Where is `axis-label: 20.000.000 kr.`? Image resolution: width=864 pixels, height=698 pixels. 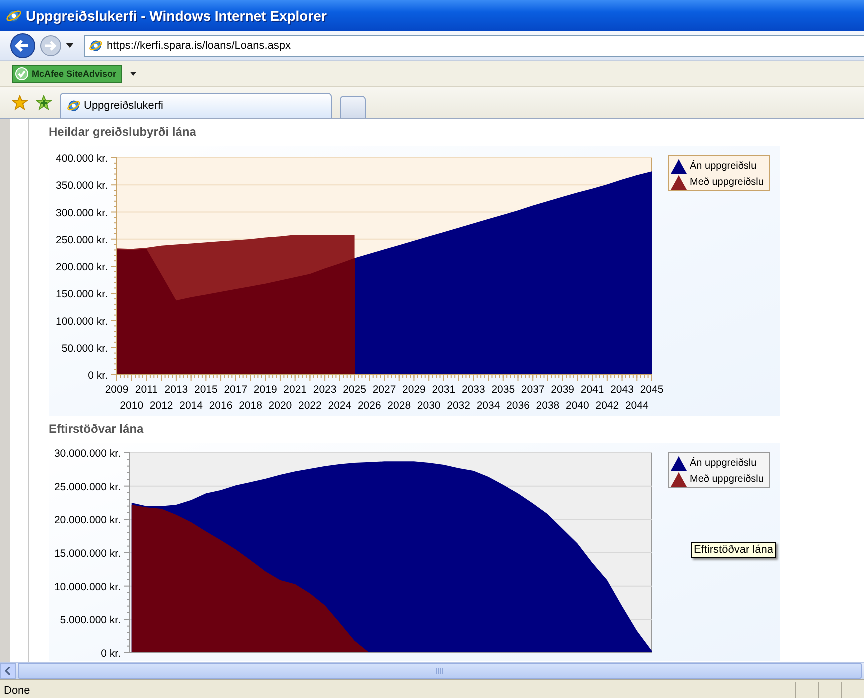 axis-label: 20.000.000 kr. is located at coordinates (87, 520).